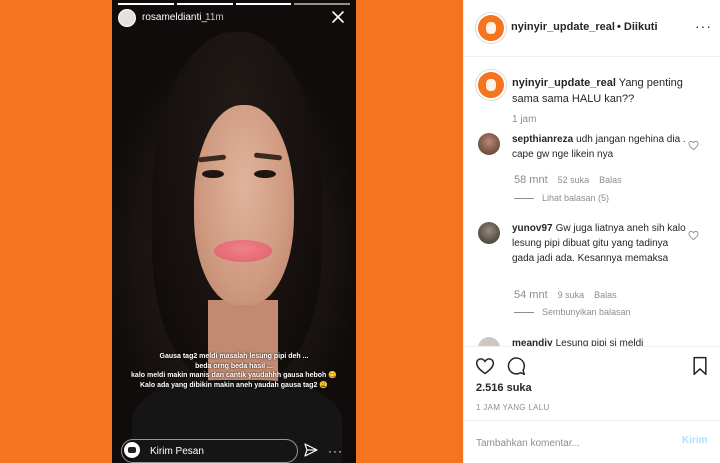 The width and height of the screenshot is (720, 463). I want to click on comment-likes: 52 suka, so click(574, 180).